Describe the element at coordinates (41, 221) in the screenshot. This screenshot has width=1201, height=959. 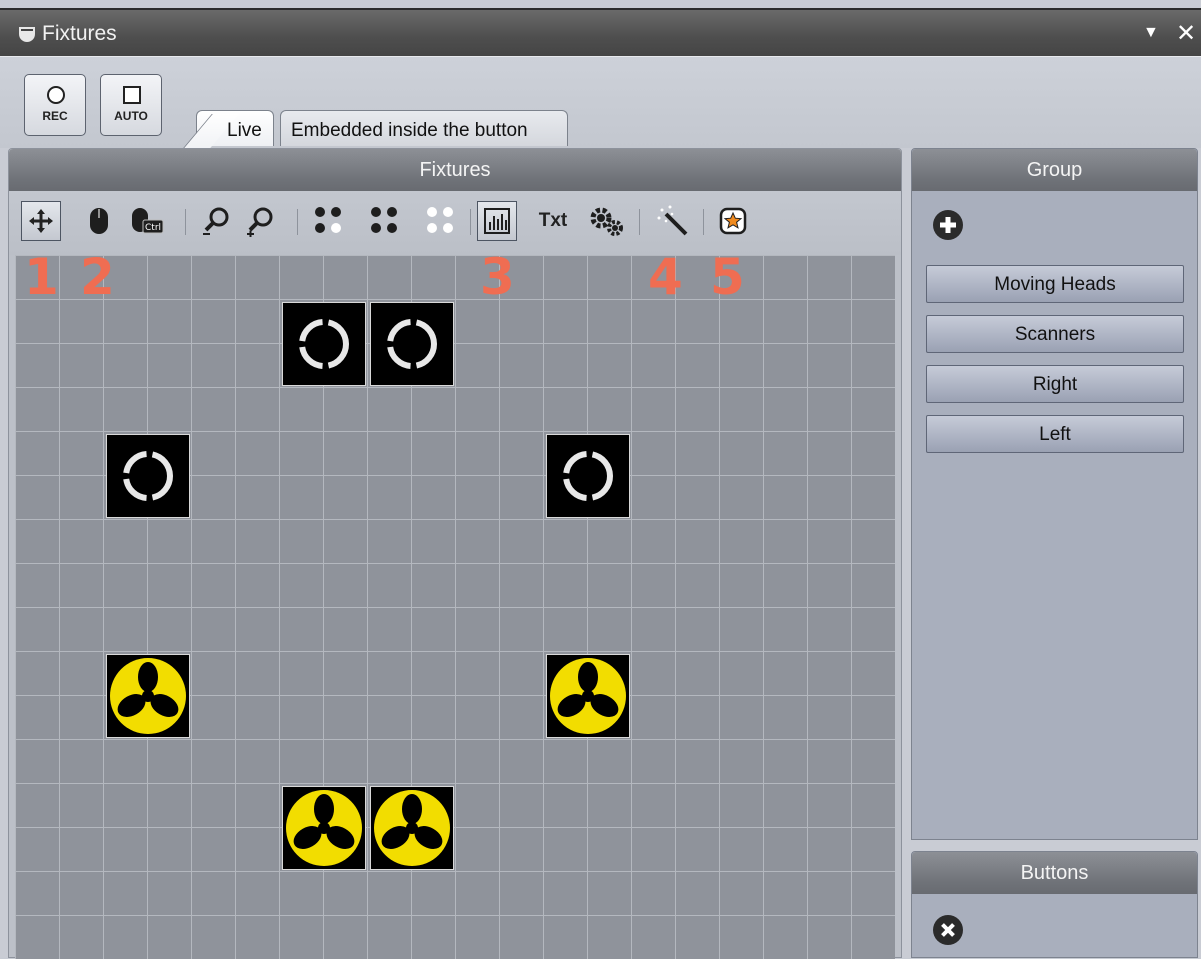
I see `move-icon` at that location.